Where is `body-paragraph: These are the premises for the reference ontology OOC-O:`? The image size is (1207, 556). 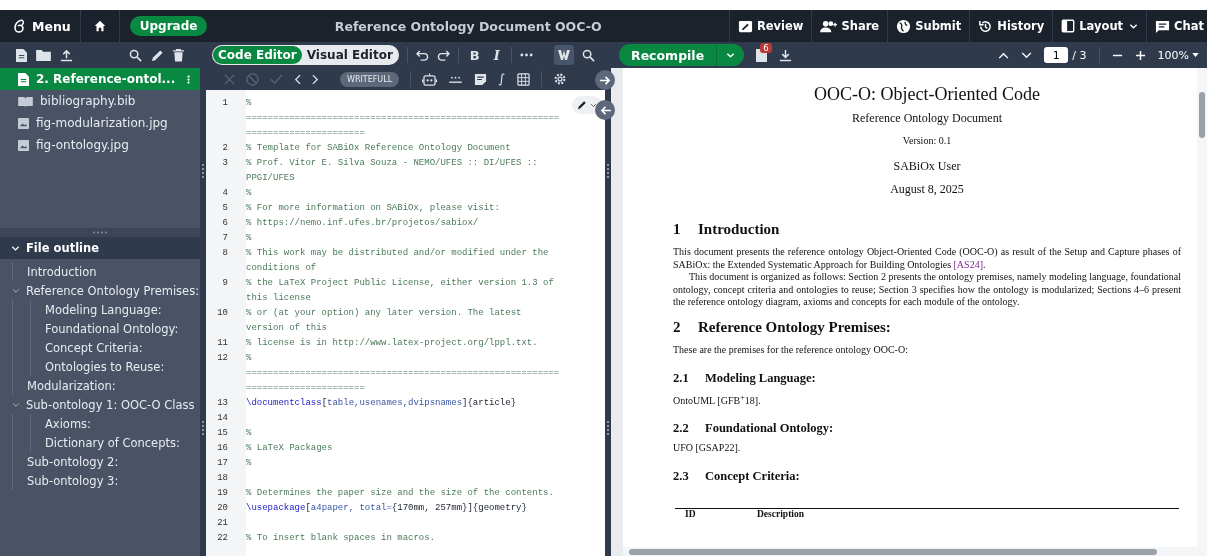
body-paragraph: These are the premises for the reference ontology OOC-O: is located at coordinates (791, 350).